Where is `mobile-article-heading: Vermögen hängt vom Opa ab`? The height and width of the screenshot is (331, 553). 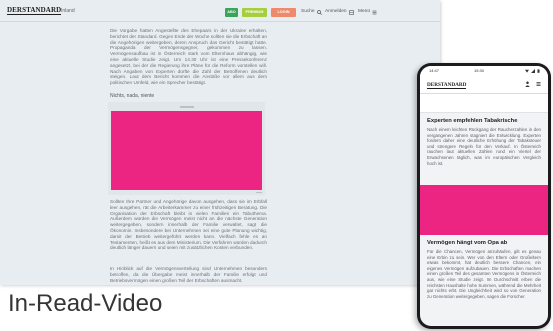 mobile-article-heading: Vermögen hängt vom Opa ab is located at coordinates (467, 243).